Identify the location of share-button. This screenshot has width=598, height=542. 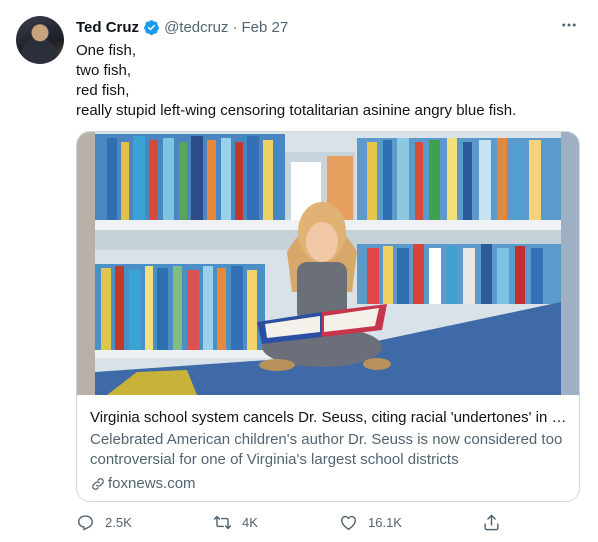
(491, 522).